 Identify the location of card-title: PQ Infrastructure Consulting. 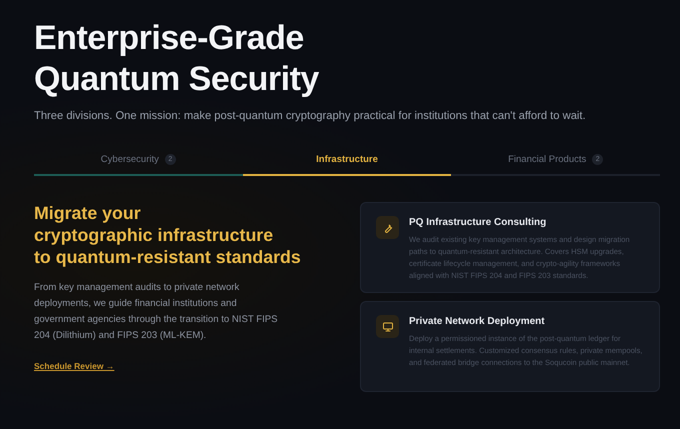
(478, 222).